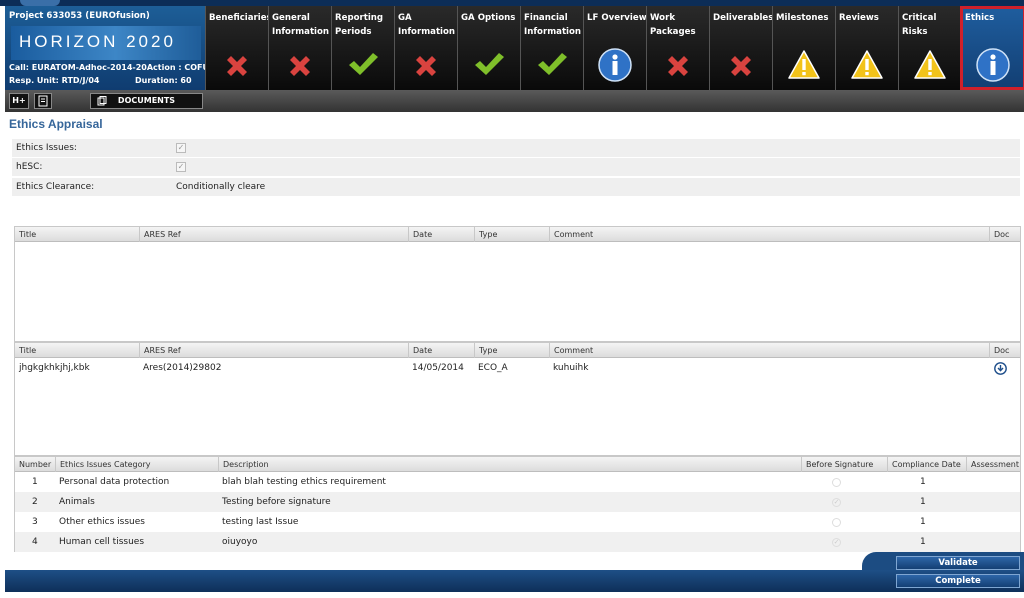 This screenshot has height=598, width=1024. Describe the element at coordinates (299, 48) in the screenshot. I see `tab-general-information: General Information` at that location.